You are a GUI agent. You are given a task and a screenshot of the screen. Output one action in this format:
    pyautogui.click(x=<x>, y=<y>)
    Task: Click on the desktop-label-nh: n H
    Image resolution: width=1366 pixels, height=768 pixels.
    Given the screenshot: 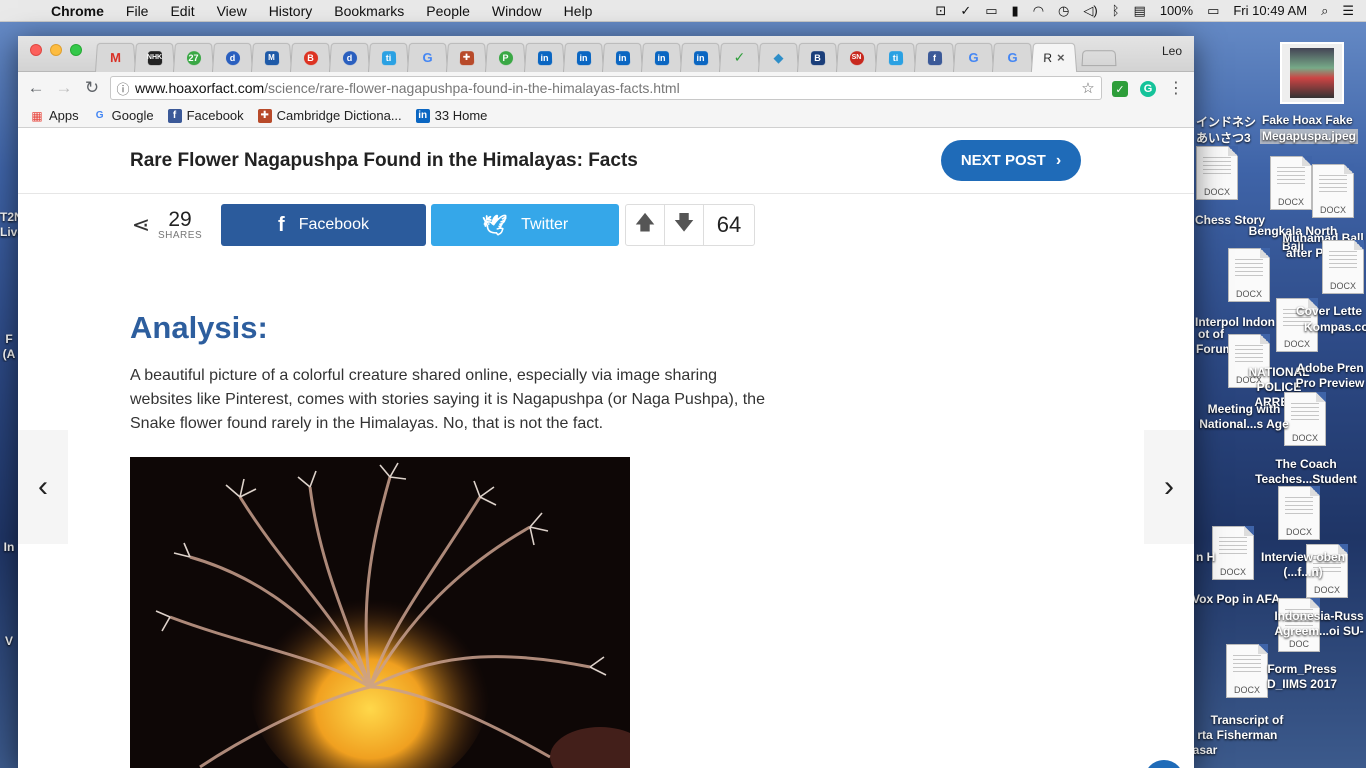 What is the action you would take?
    pyautogui.click(x=1205, y=557)
    